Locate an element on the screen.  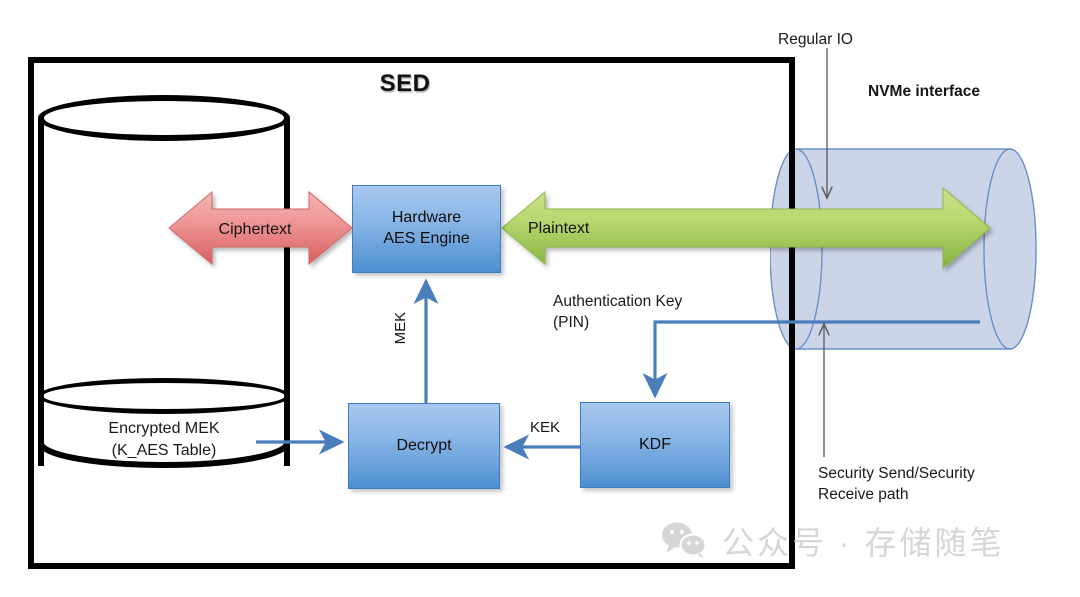
decrypt-block: Decrypt is located at coordinates (424, 446).